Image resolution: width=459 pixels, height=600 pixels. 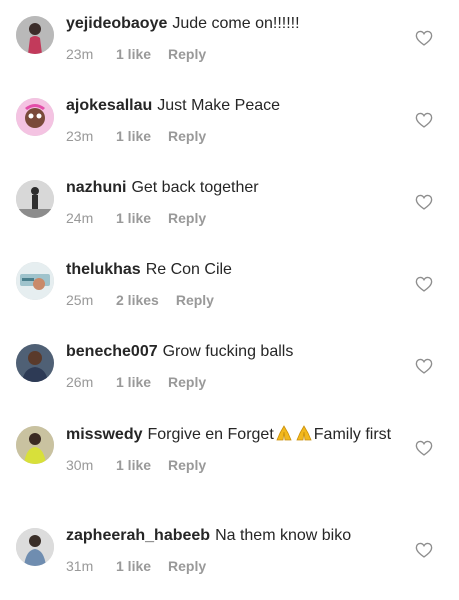 I want to click on comment-time: 30m, so click(x=80, y=465).